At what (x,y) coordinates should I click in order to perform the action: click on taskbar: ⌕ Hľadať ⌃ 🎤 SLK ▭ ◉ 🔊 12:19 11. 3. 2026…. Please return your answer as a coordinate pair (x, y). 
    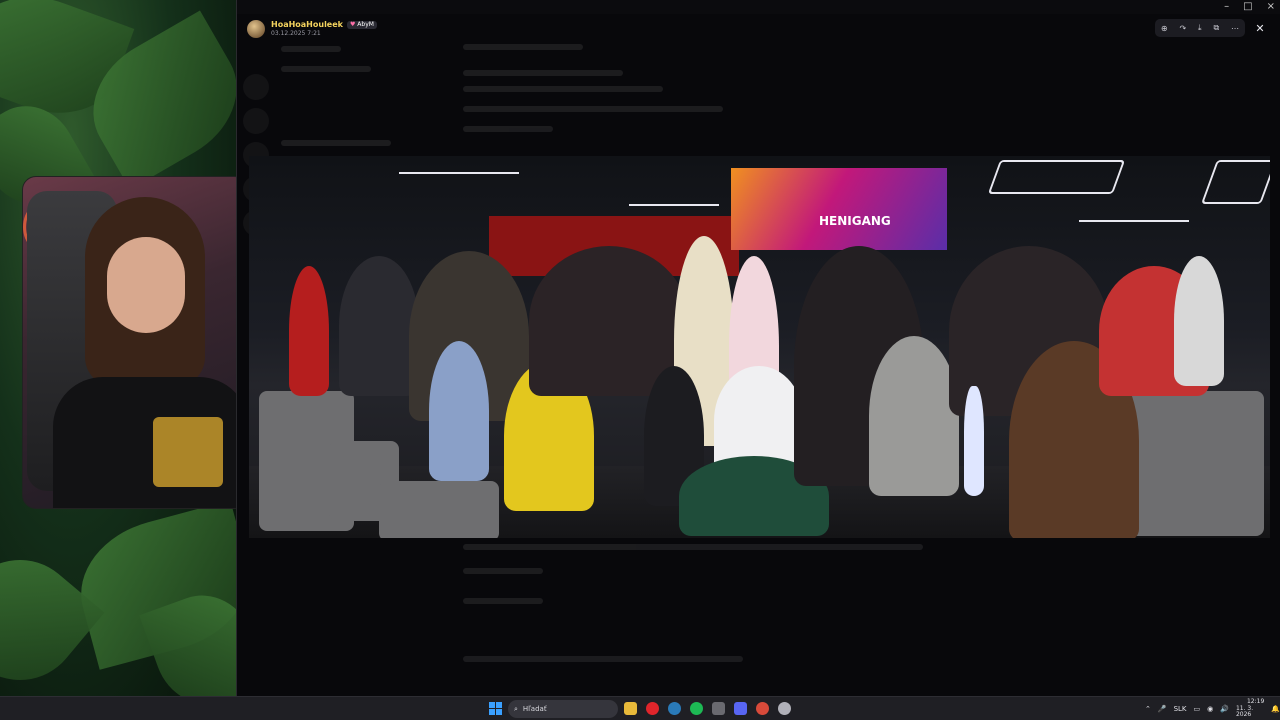
    Looking at the image, I should click on (640, 708).